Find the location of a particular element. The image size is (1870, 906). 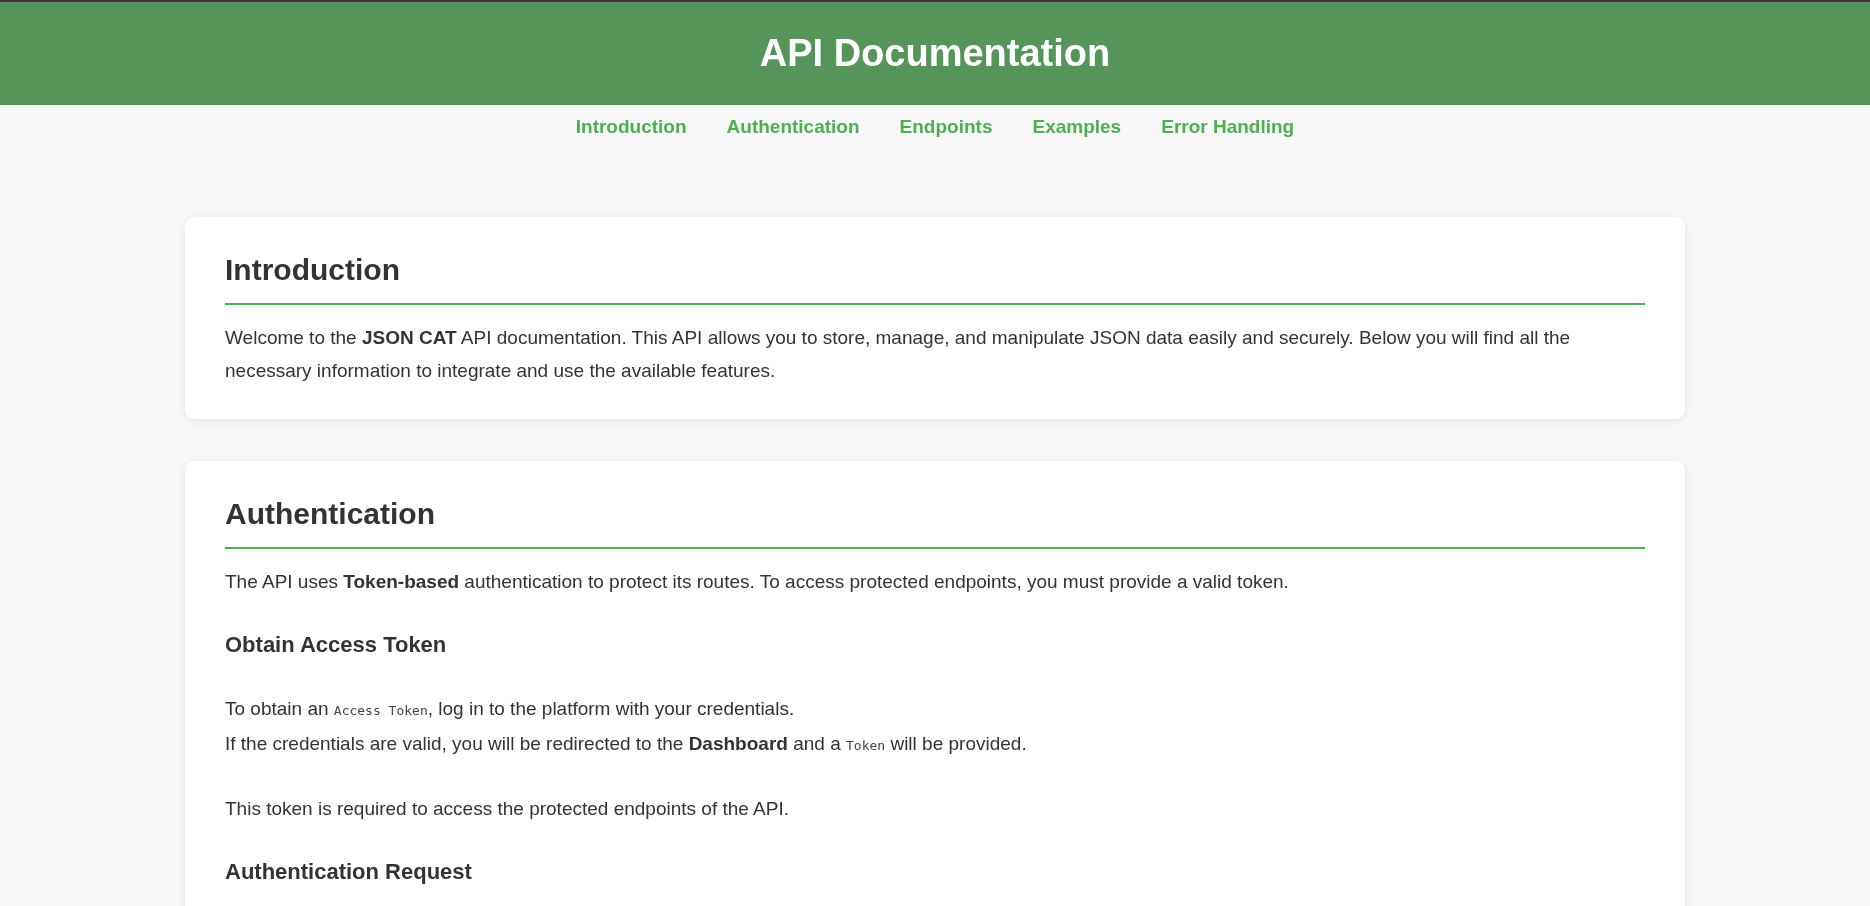

section-heading: Introduction is located at coordinates (935, 279).